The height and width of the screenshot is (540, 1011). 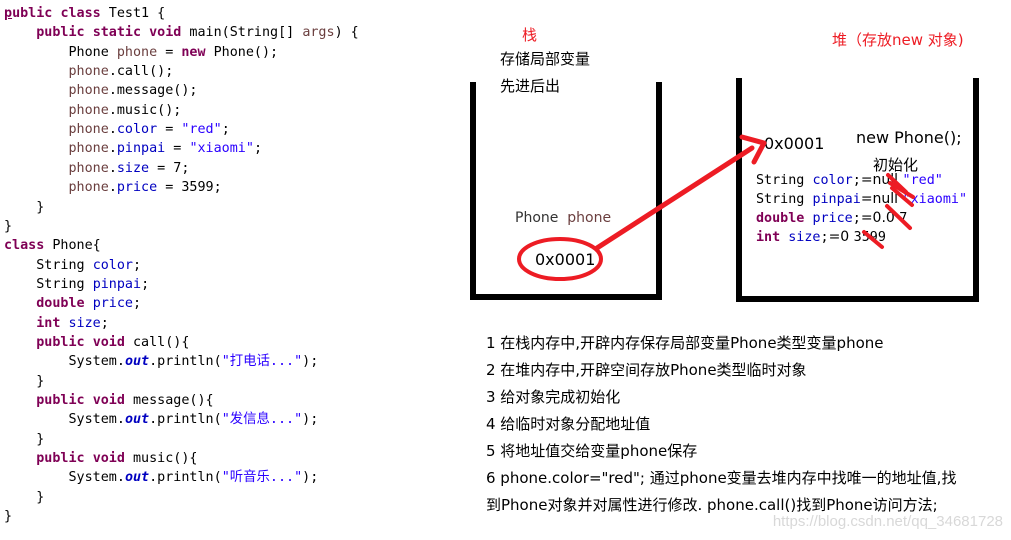 I want to click on heap-field-part: size, so click(x=804, y=237).